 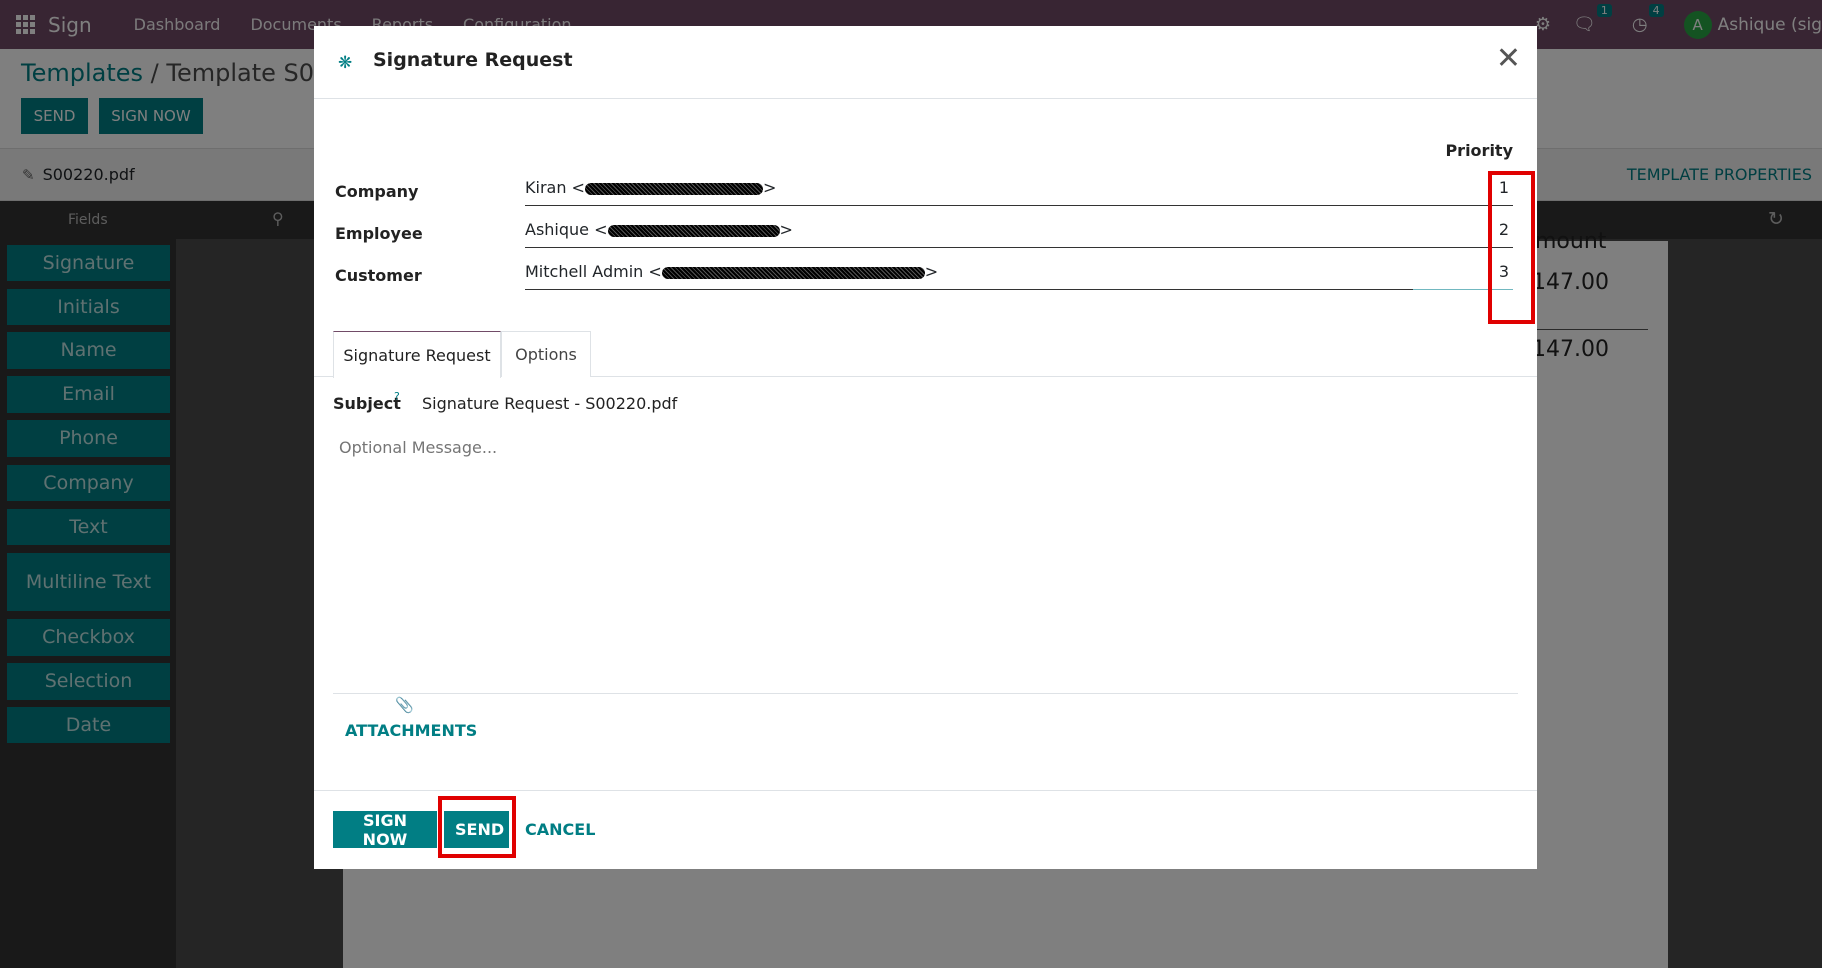 I want to click on paperclip-icon: 📎, so click(x=404, y=705).